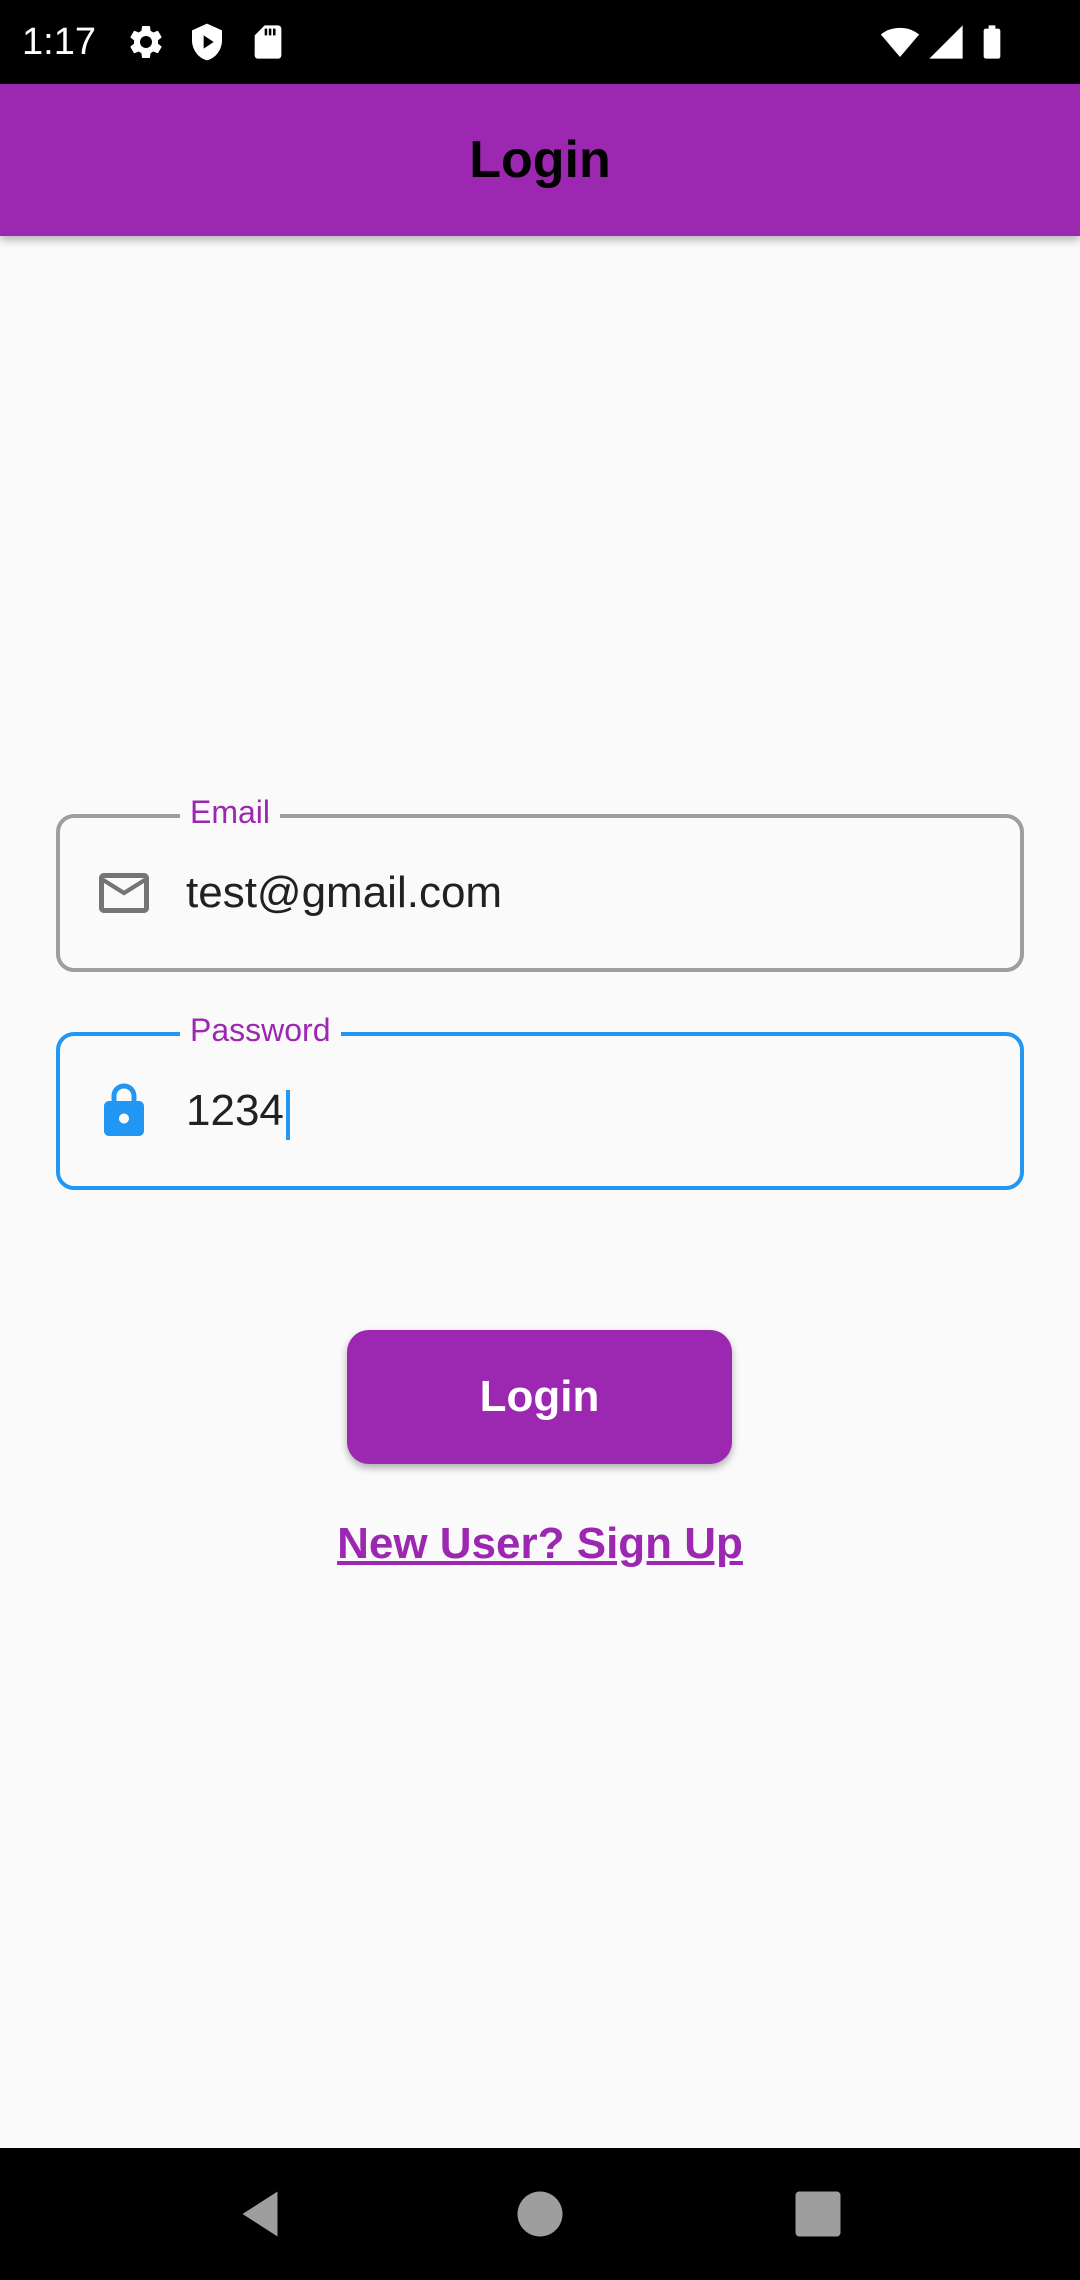  Describe the element at coordinates (946, 42) in the screenshot. I see `signal-icon` at that location.